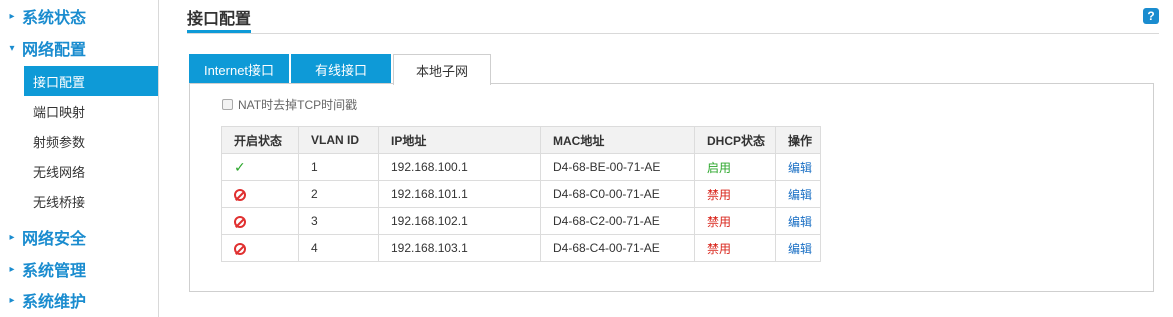 The image size is (1173, 317). Describe the element at coordinates (459, 248) in the screenshot. I see `ip-cell: 192.168.103.1` at that location.